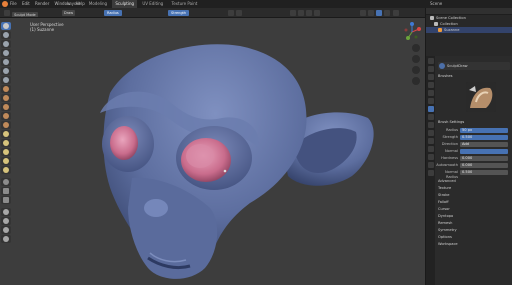 The height and width of the screenshot is (285, 512). I want to click on output-tab-icon, so click(430, 77).